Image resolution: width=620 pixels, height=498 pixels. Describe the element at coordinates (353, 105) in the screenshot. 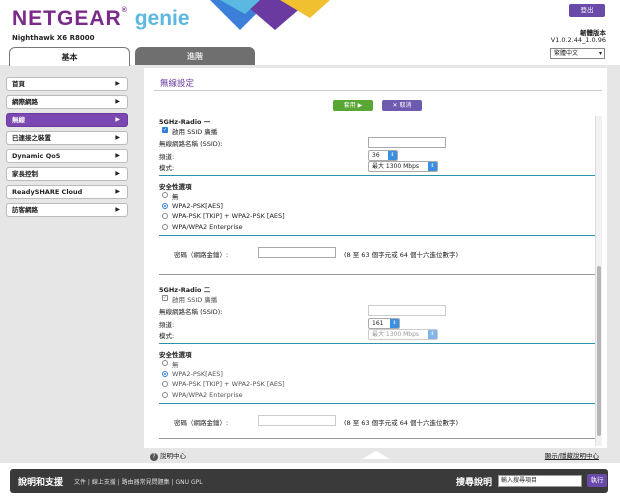

I see `apply-button: 套用 ▶` at that location.